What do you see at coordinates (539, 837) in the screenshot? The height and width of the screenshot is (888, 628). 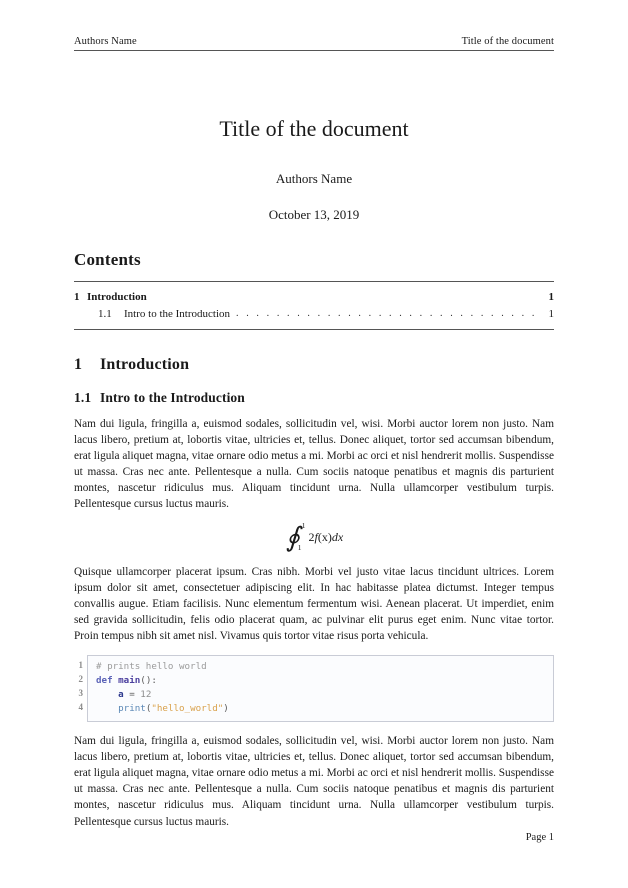 I see `page-number-label: Page 1` at bounding box center [539, 837].